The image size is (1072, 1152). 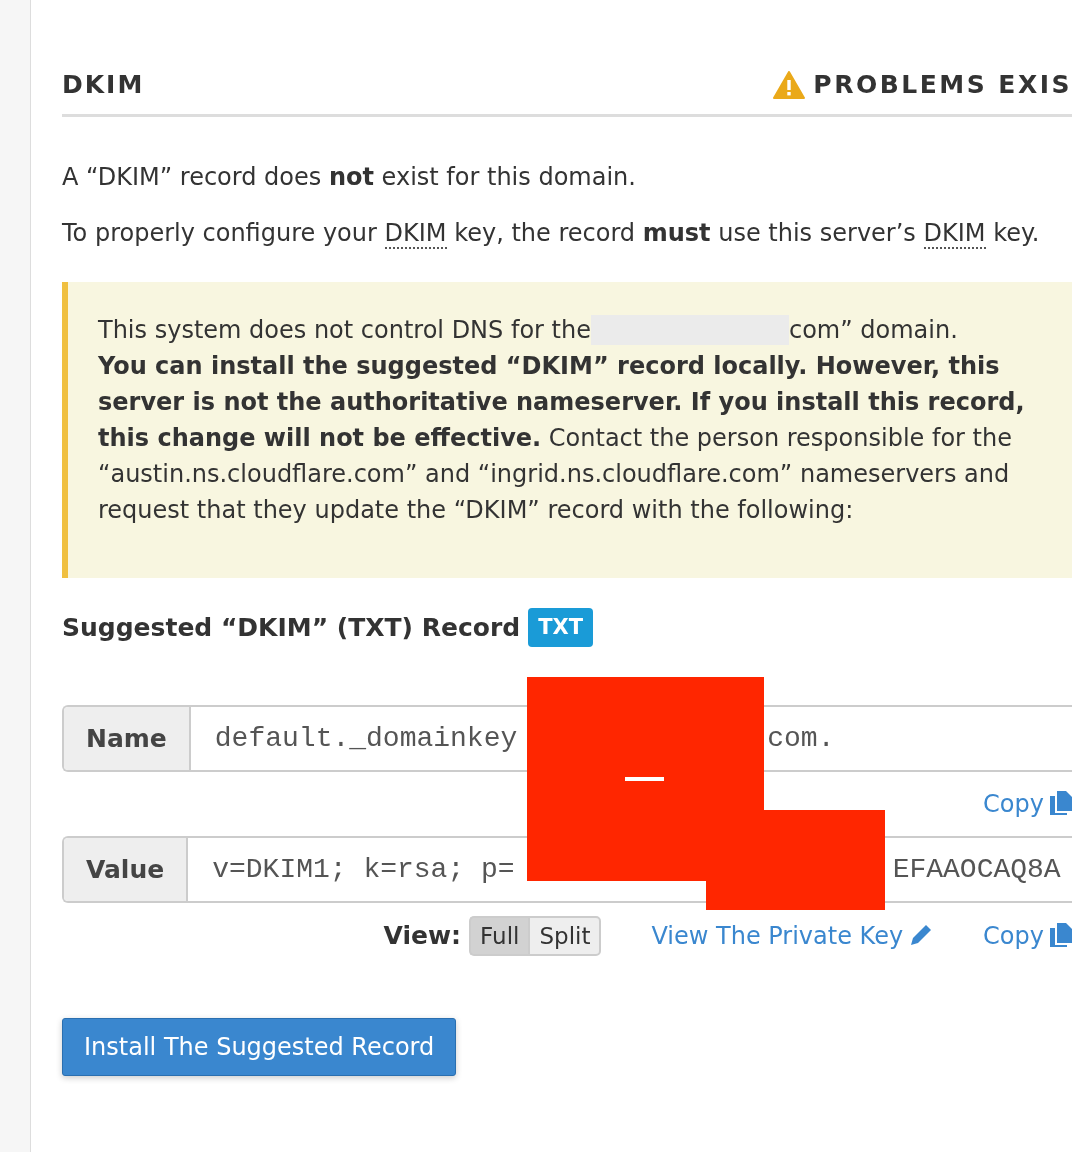 What do you see at coordinates (565, 936) in the screenshot?
I see `view-toggle: Split` at bounding box center [565, 936].